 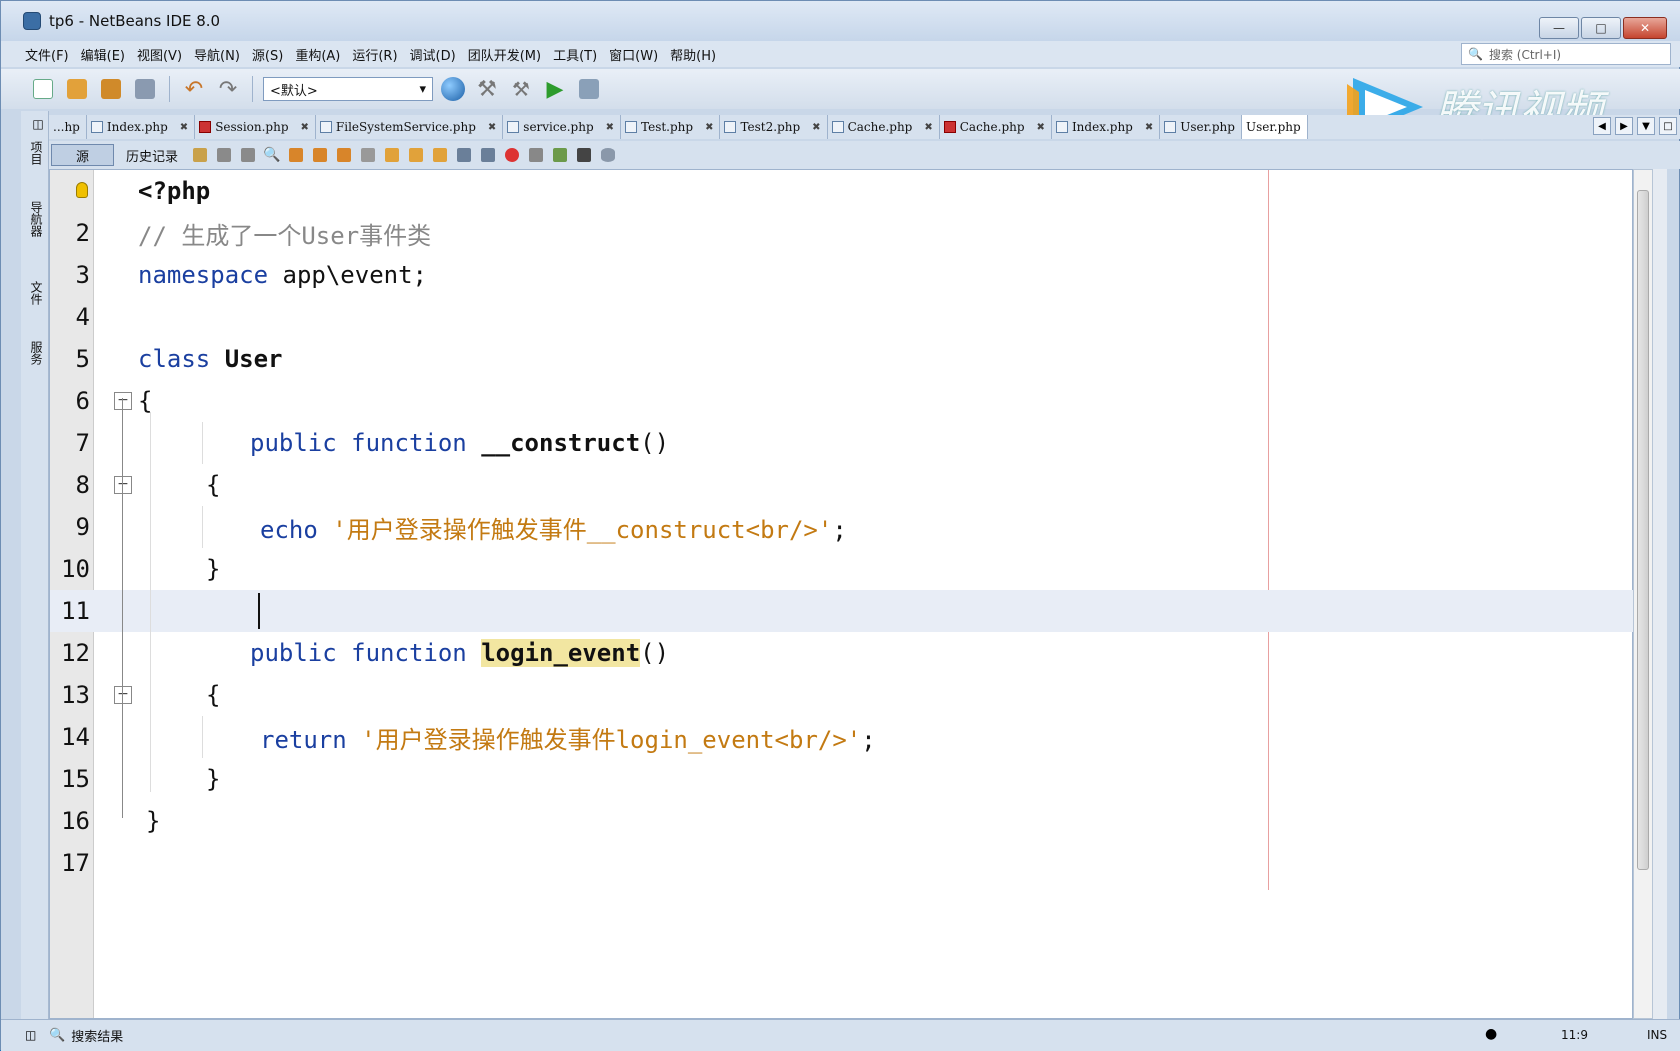 I want to click on tab-file: service.php ✖, so click(x=562, y=127).